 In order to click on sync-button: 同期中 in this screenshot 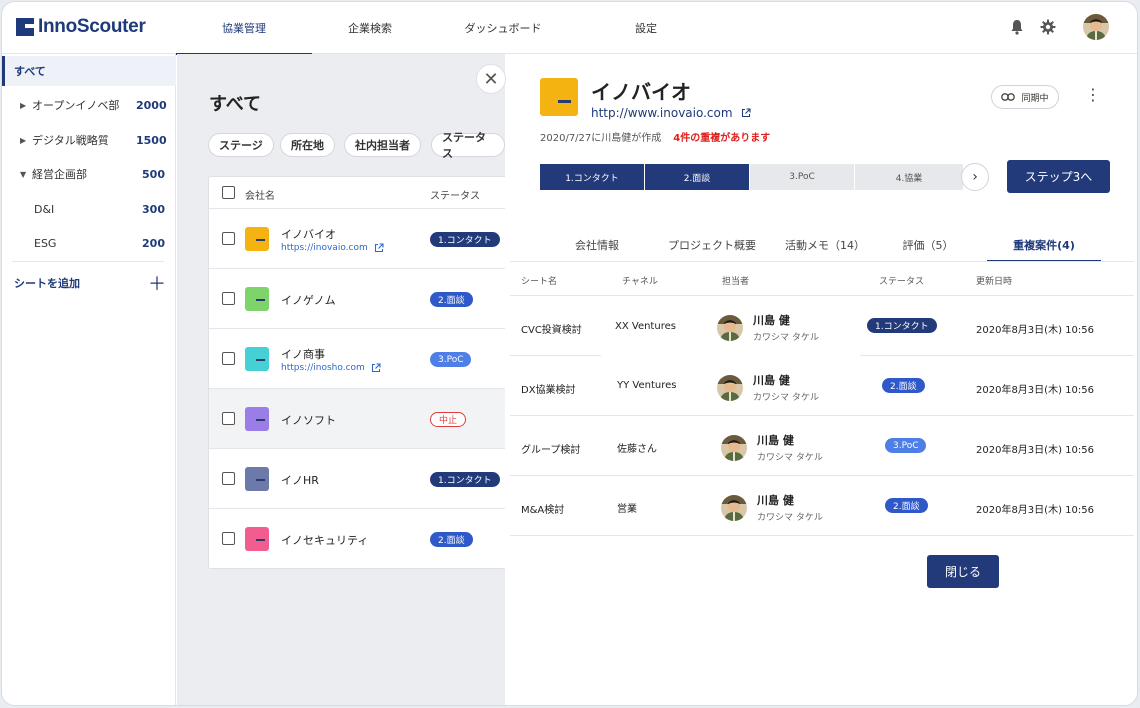, I will do `click(1025, 97)`.